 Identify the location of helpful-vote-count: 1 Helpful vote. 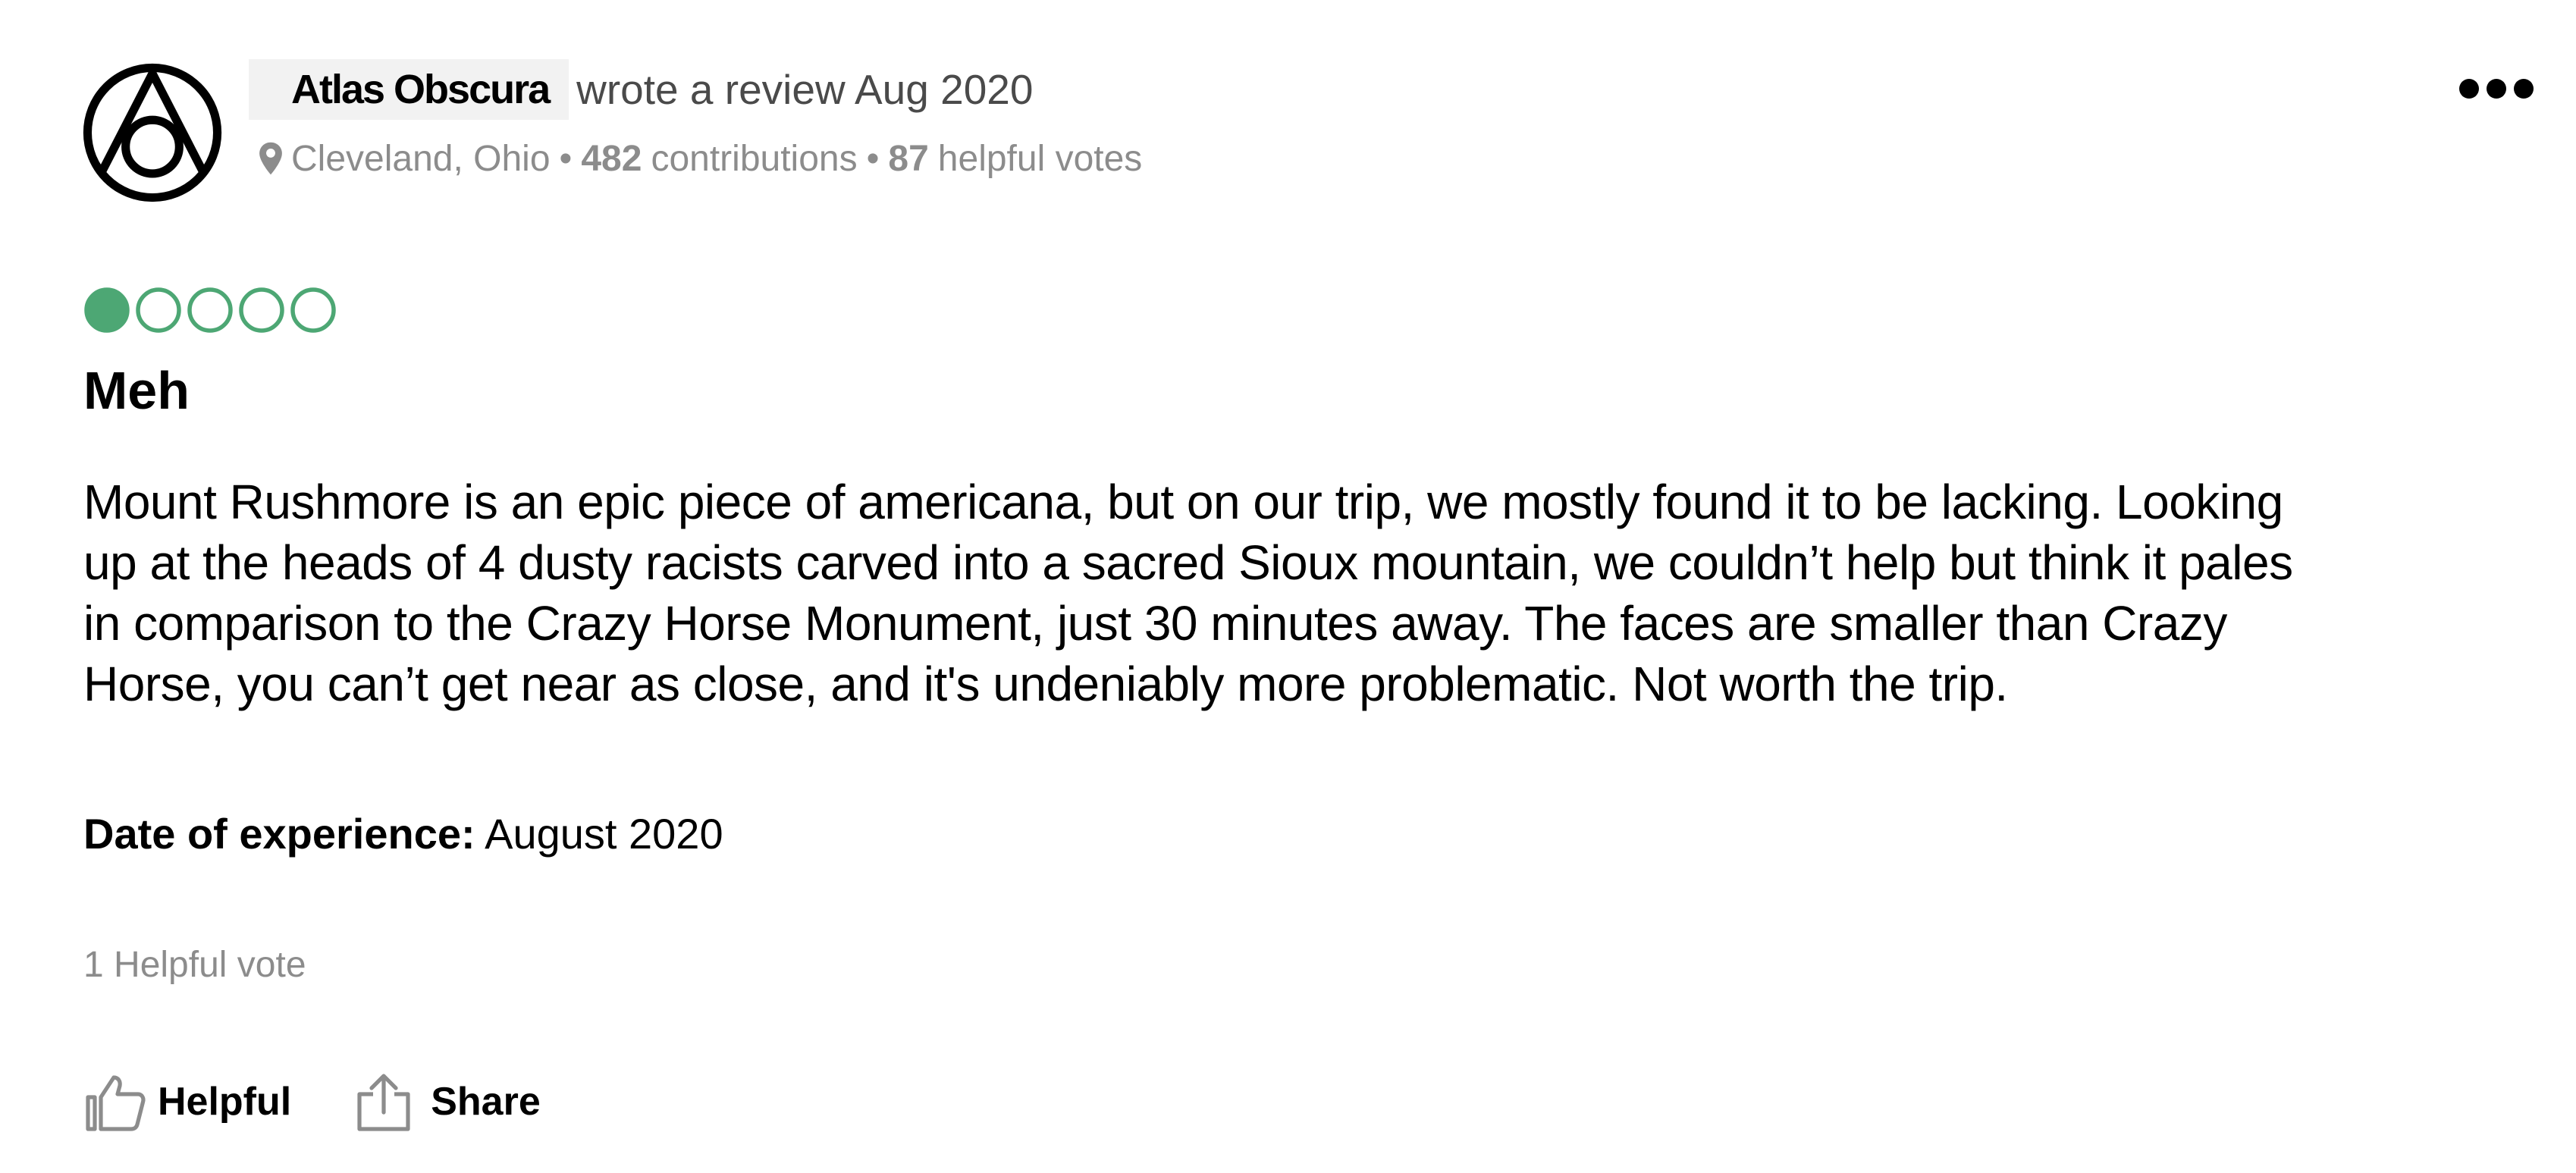
(194, 965).